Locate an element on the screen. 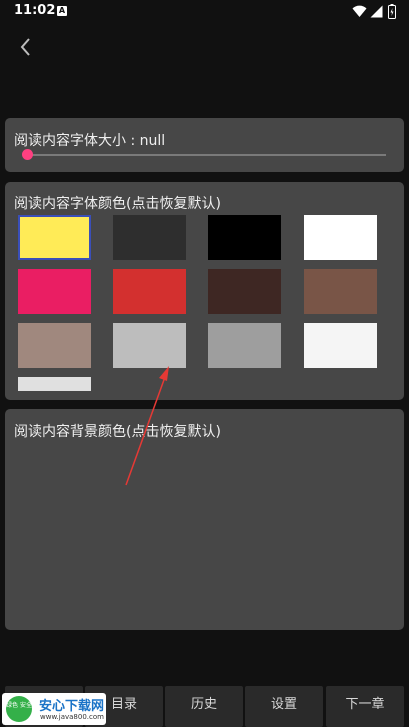  bottom-nav-history: 历史 is located at coordinates (204, 706).